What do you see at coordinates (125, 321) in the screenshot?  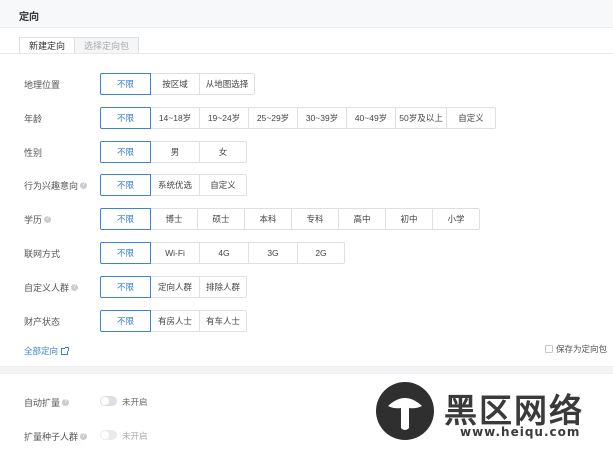 I see `option-assets-unlimited: 不限` at bounding box center [125, 321].